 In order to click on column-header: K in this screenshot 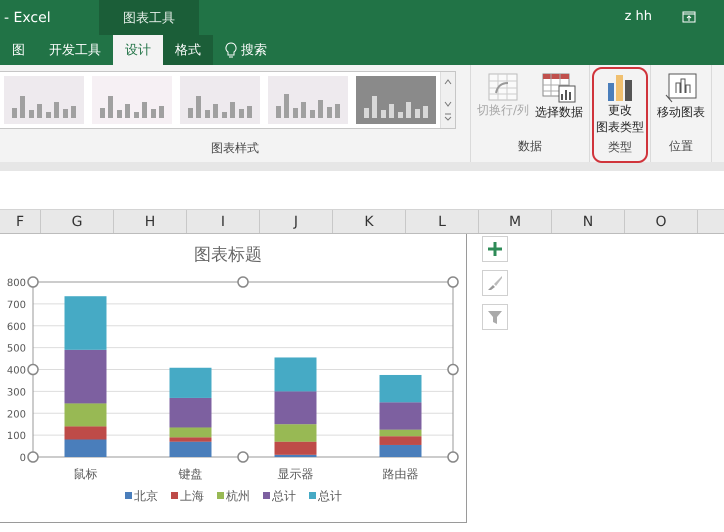, I will do `click(369, 221)`.